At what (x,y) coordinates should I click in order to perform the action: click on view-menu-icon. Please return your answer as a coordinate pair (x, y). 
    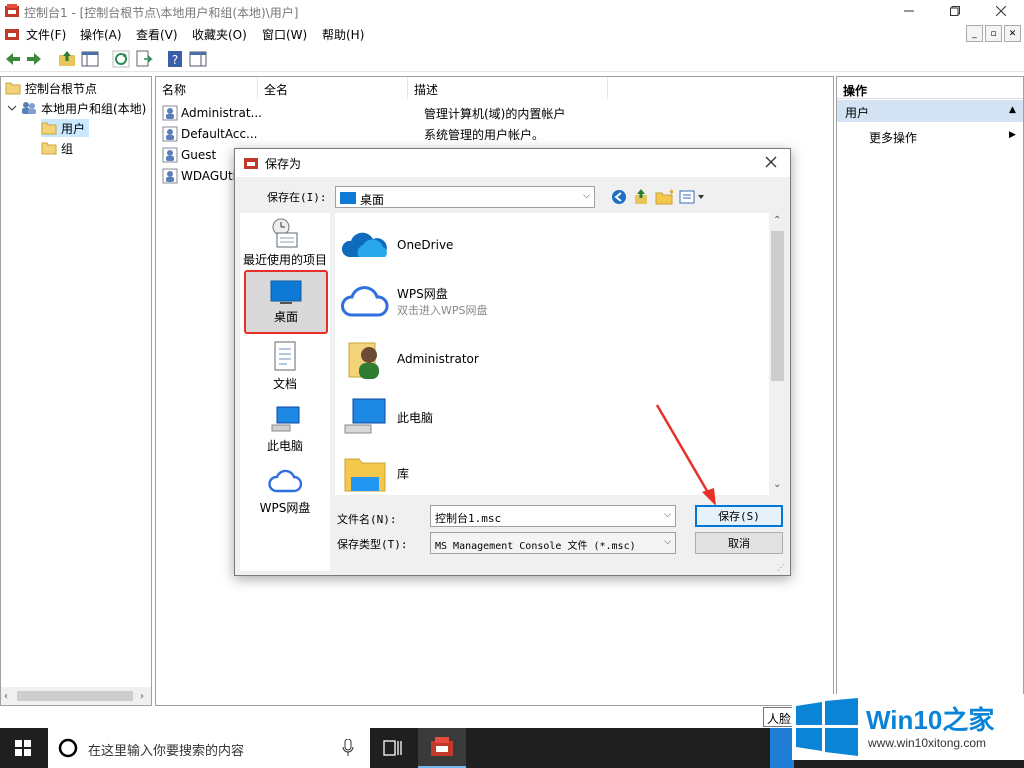
    Looking at the image, I should click on (693, 197).